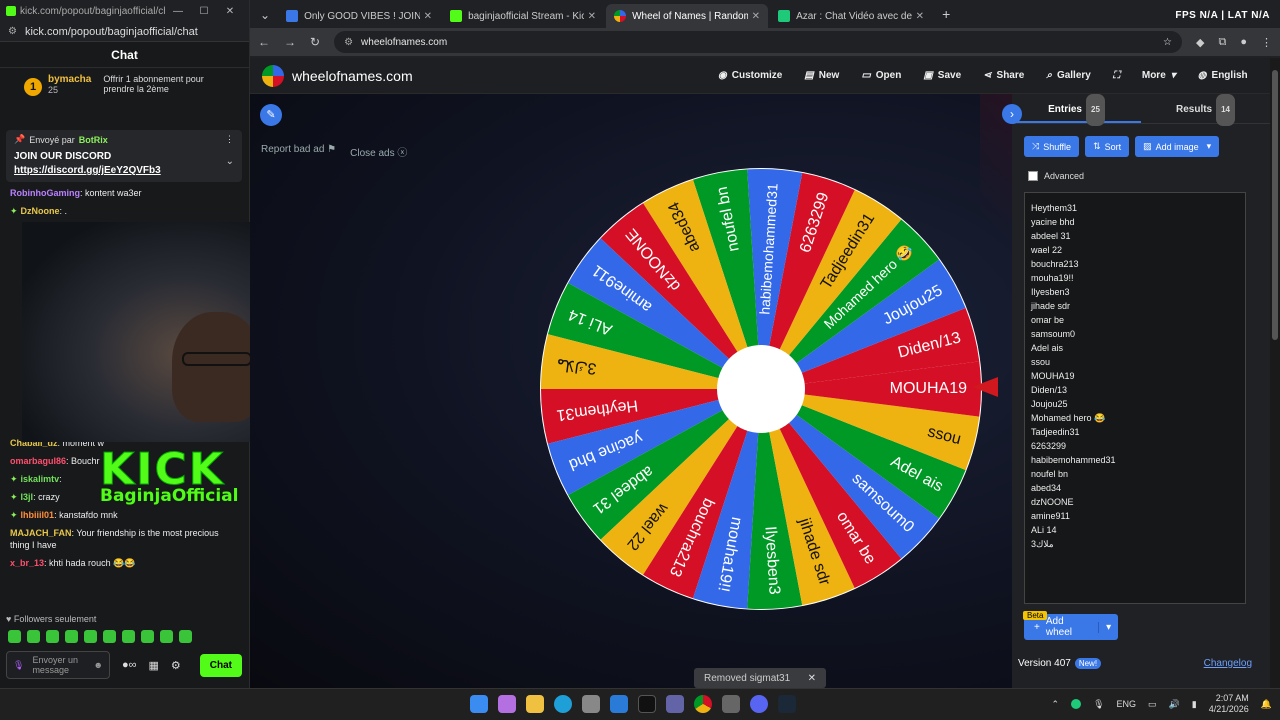 This screenshot has width=1280, height=720. What do you see at coordinates (176, 665) in the screenshot?
I see `gear-icon: ⚙` at bounding box center [176, 665].